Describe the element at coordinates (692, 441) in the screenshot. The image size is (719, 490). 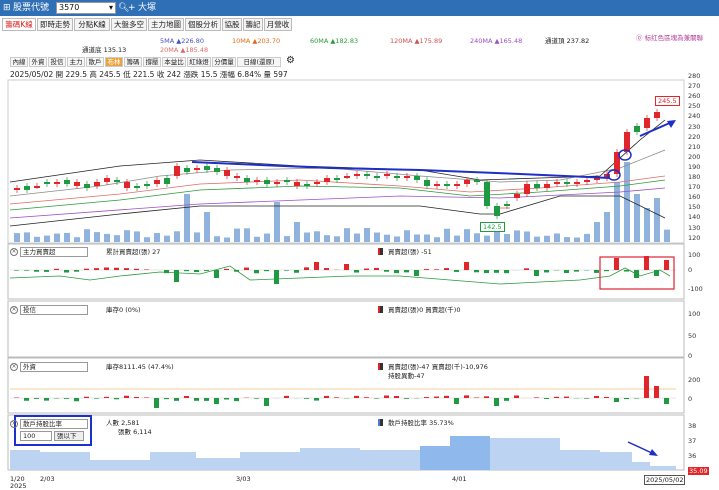
I see `axis-tick: 37` at that location.